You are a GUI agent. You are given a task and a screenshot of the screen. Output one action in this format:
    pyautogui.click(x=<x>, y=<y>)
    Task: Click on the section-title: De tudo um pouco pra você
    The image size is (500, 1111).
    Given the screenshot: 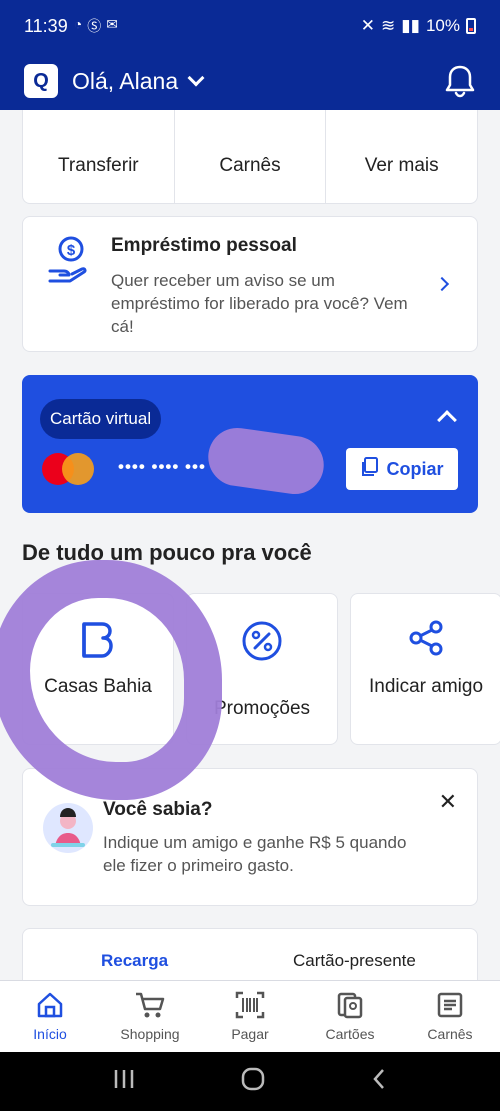 What is the action you would take?
    pyautogui.click(x=167, y=552)
    